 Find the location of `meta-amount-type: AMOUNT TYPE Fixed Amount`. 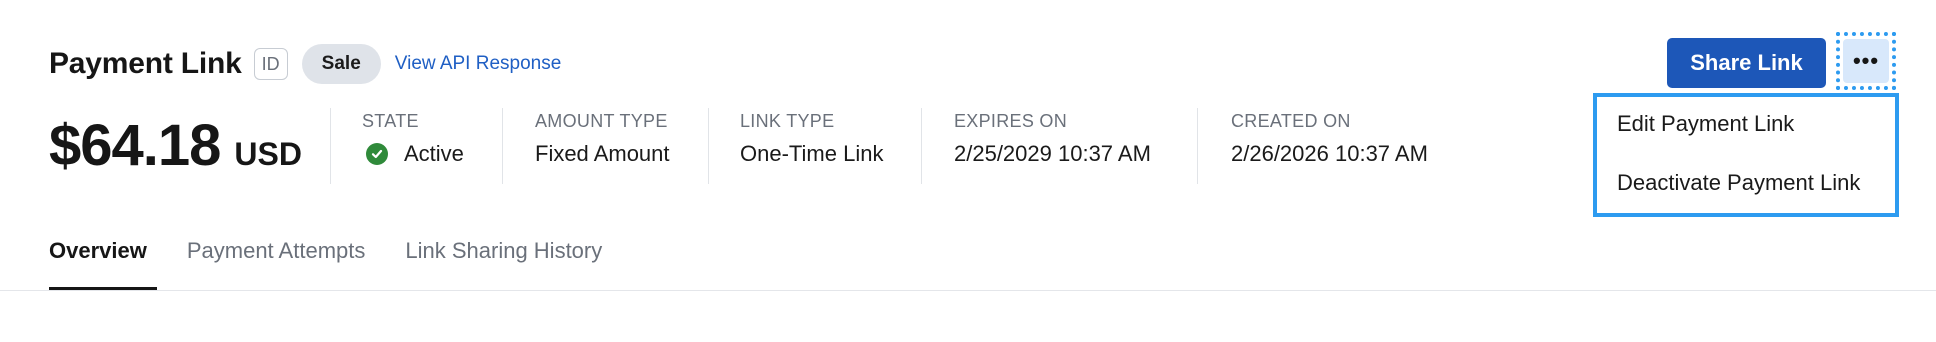

meta-amount-type: AMOUNT TYPE Fixed Amount is located at coordinates (602, 149).